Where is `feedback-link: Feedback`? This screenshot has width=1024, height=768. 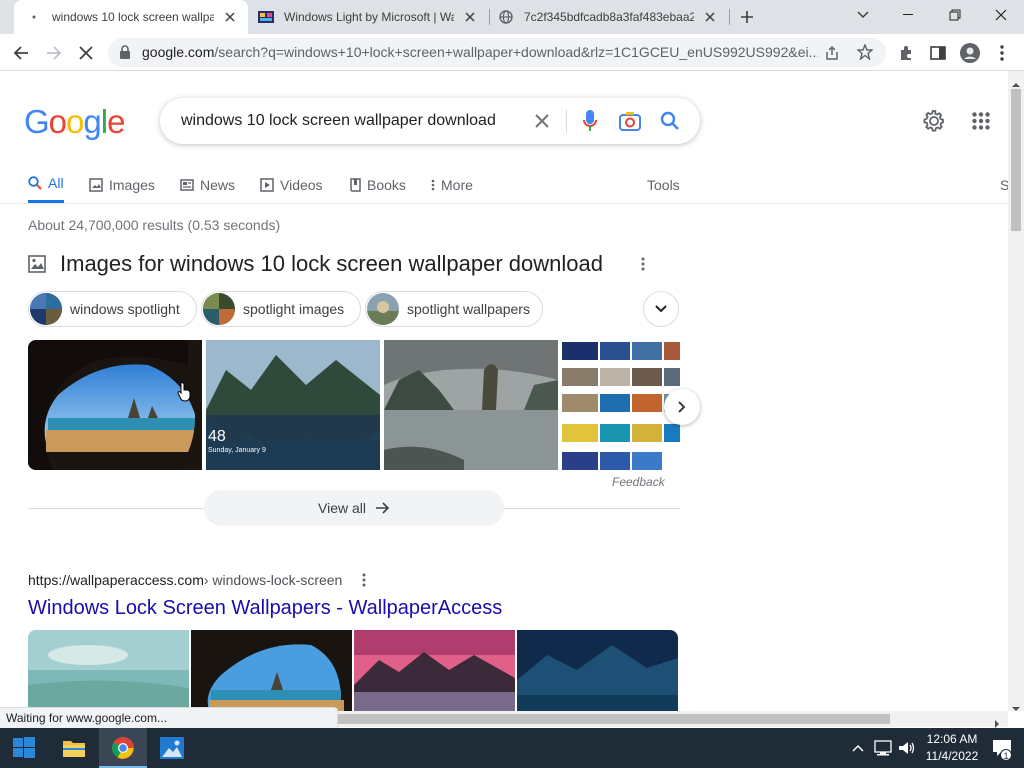 feedback-link: Feedback is located at coordinates (638, 482).